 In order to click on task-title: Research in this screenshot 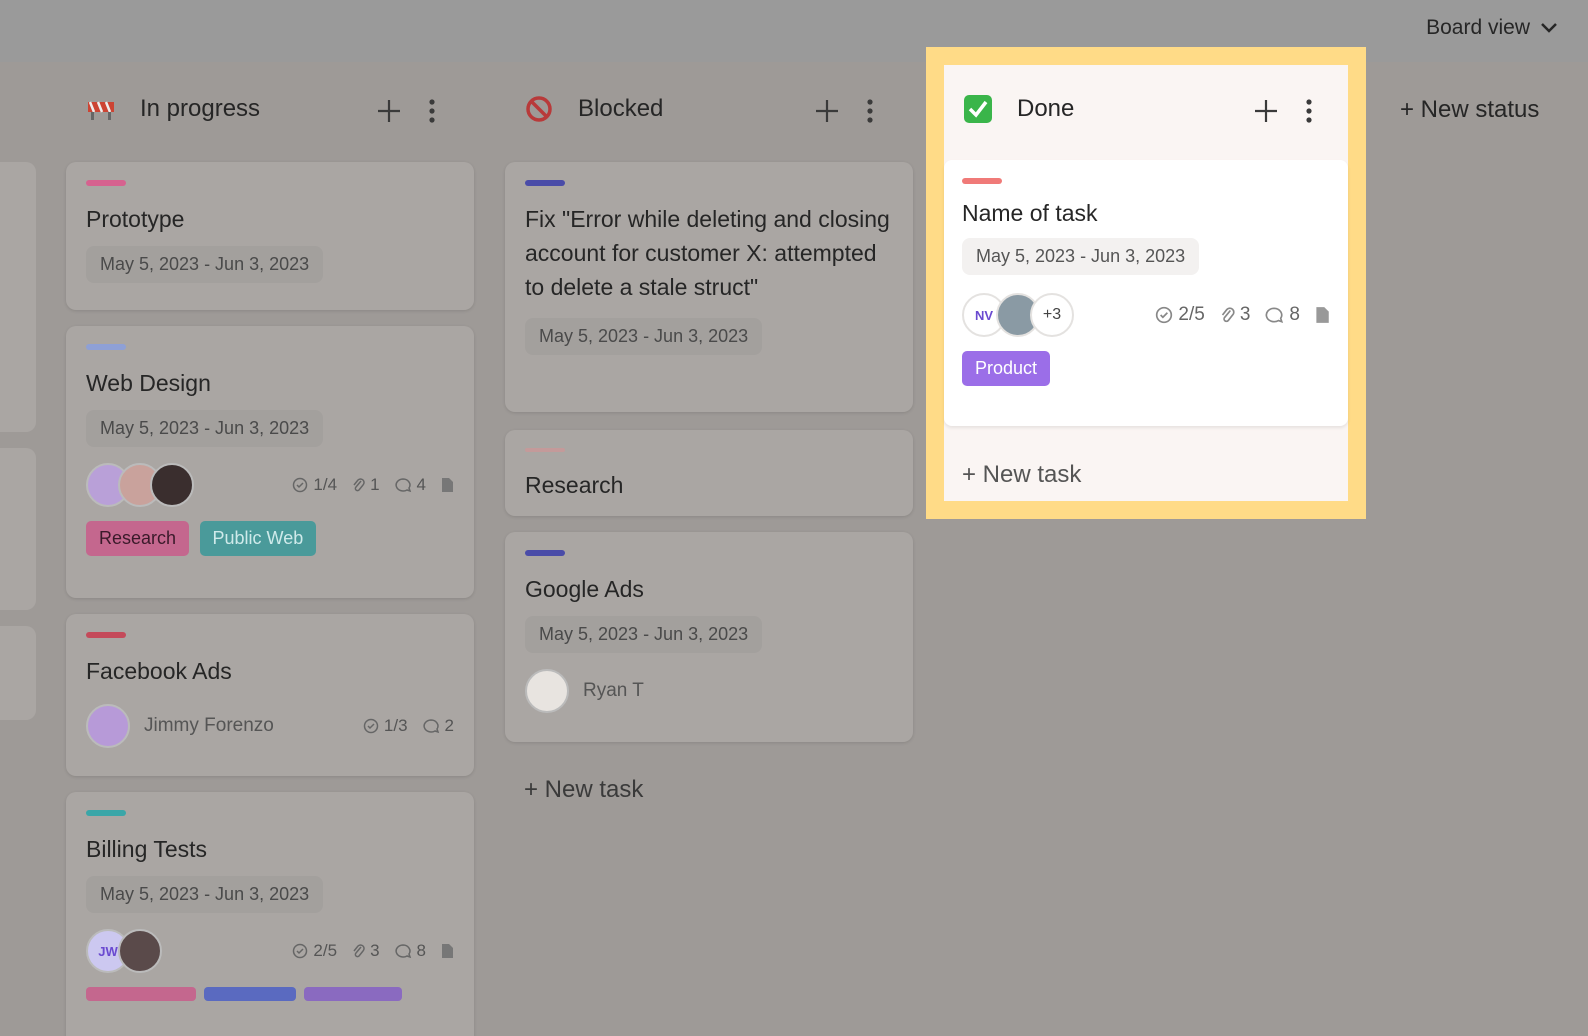, I will do `click(574, 485)`.